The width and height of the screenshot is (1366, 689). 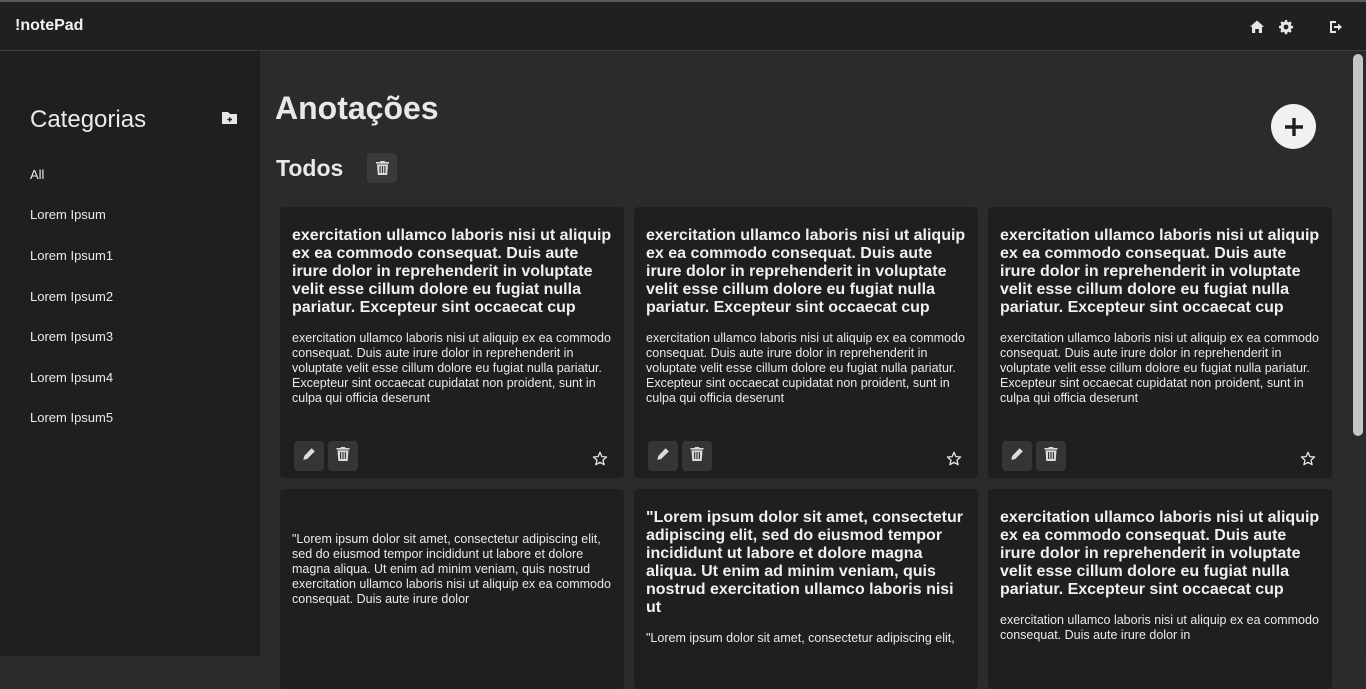 I want to click on category-item: Lorem Ipsum5, so click(x=71, y=417).